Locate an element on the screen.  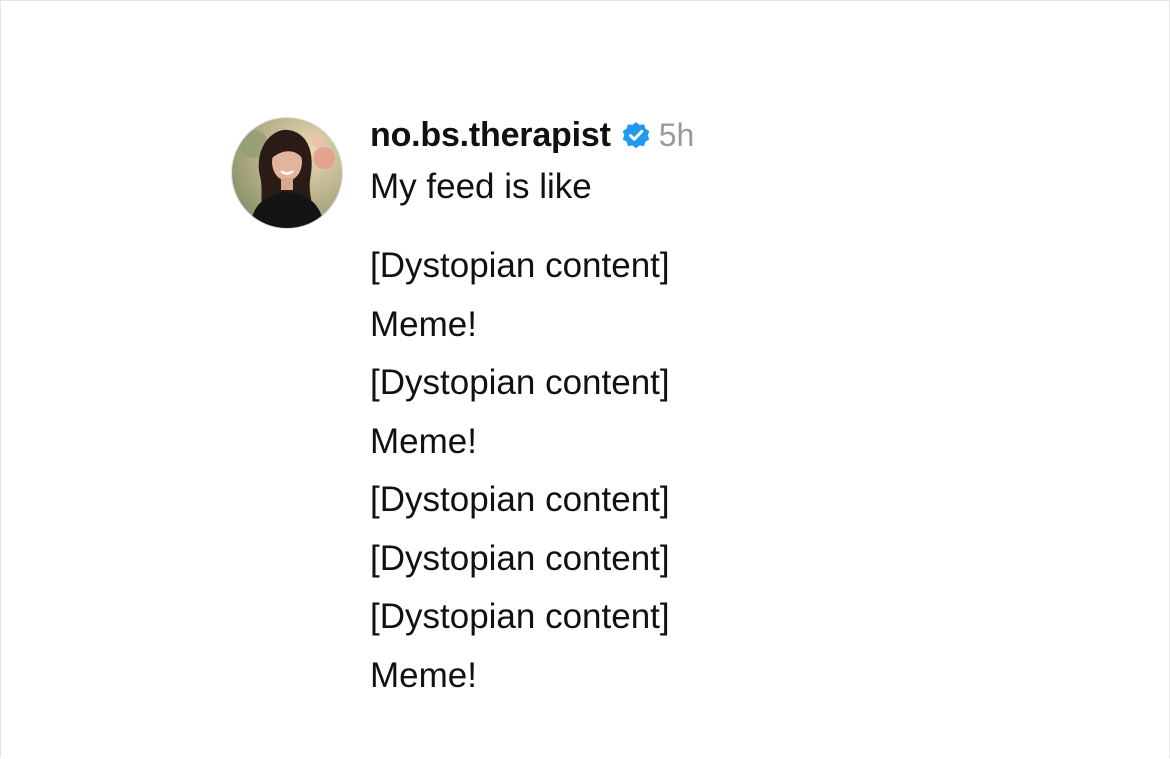
post-header: no.bs.therapist 5h is located at coordinates (650, 135).